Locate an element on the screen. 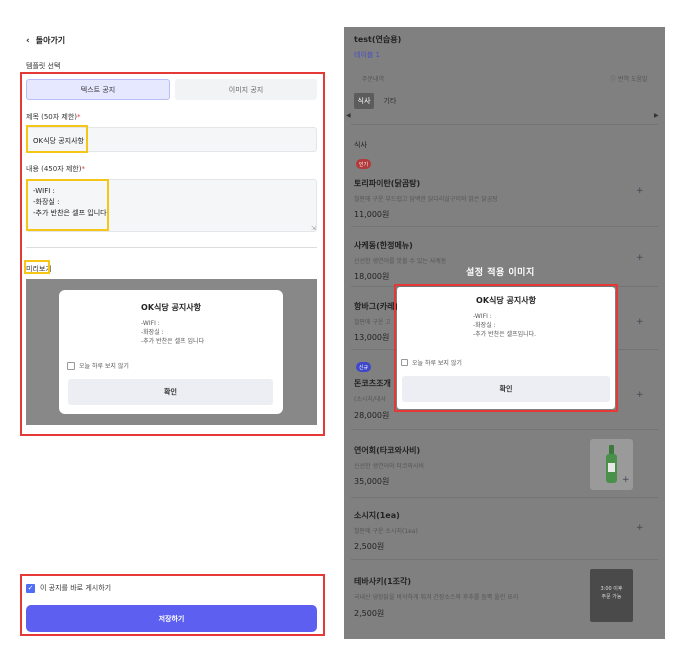 This screenshot has height=657, width=688. title-label: 제목 (50자 제한)* is located at coordinates (53, 117).